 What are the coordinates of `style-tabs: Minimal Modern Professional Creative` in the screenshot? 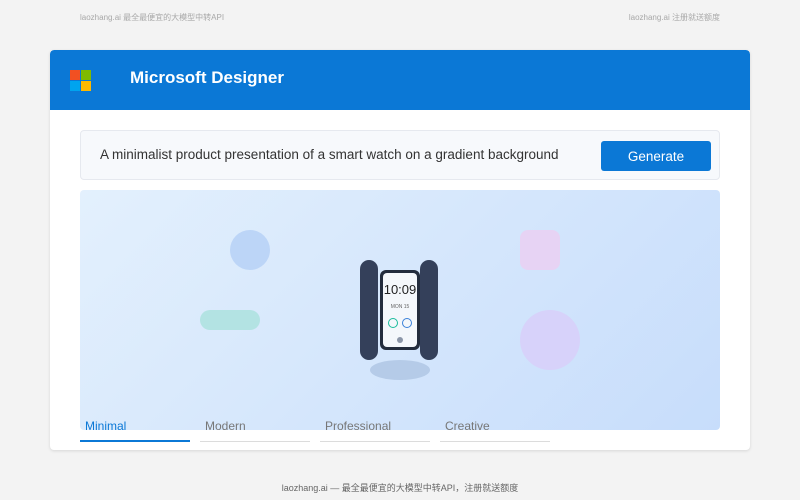 It's located at (400, 431).